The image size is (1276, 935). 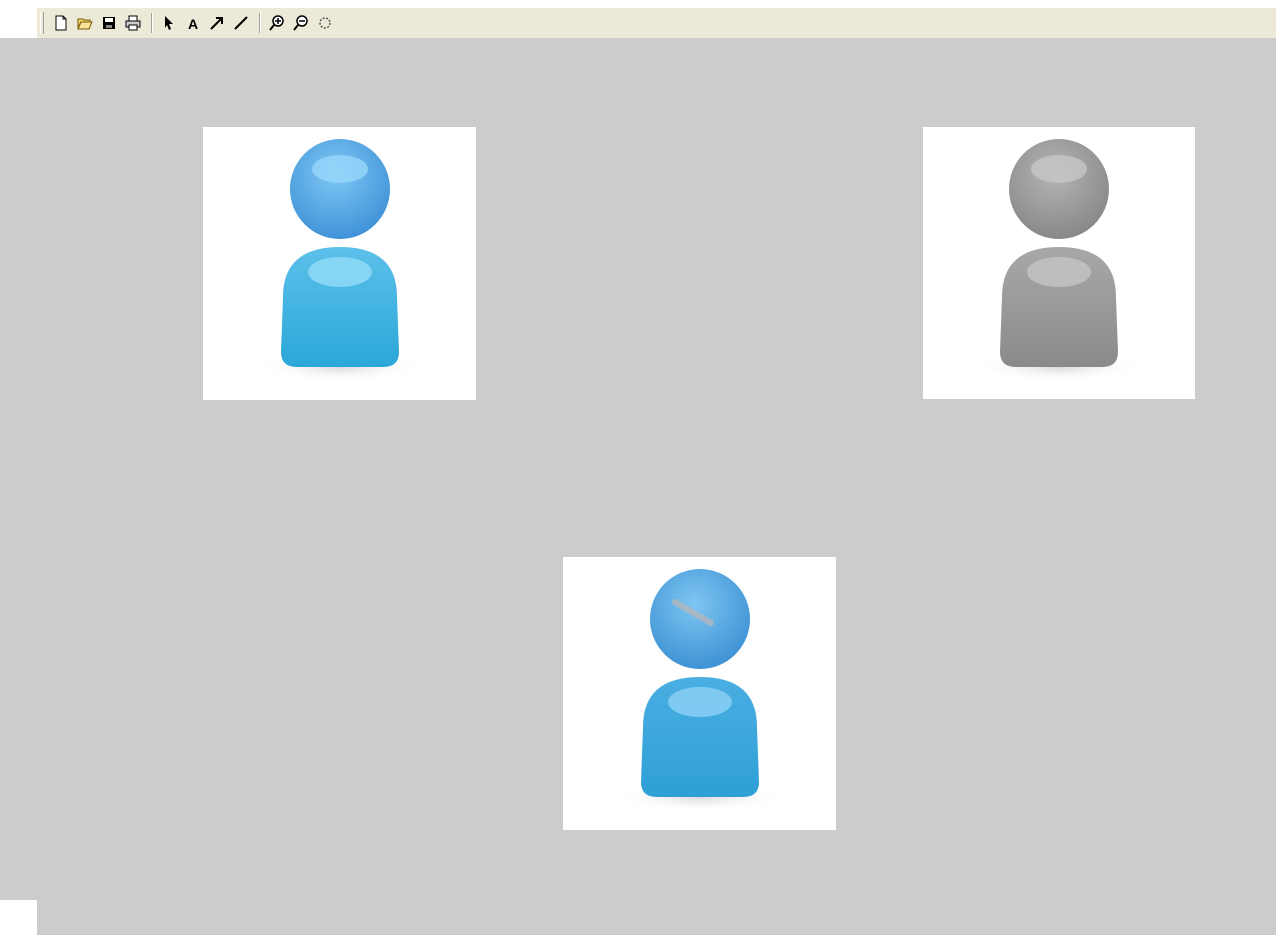 What do you see at coordinates (18, 19) in the screenshot?
I see `left-strip` at bounding box center [18, 19].